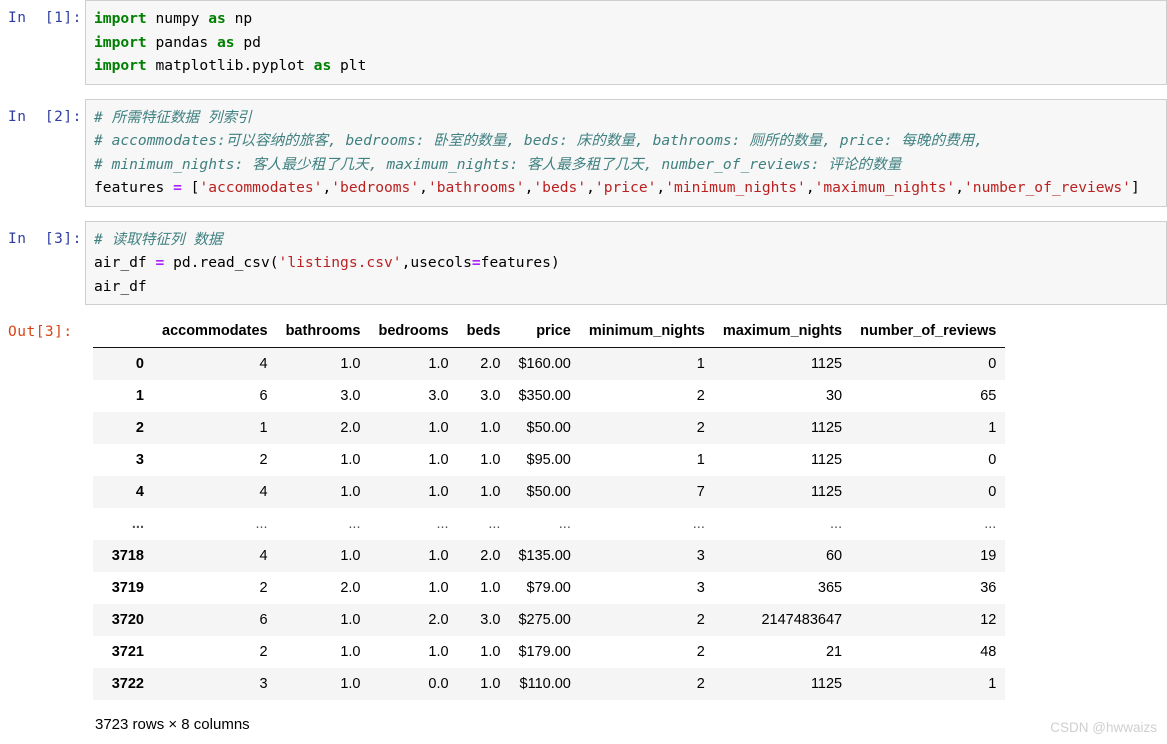 The height and width of the screenshot is (744, 1167). What do you see at coordinates (988, 620) in the screenshot?
I see `cell: 12` at bounding box center [988, 620].